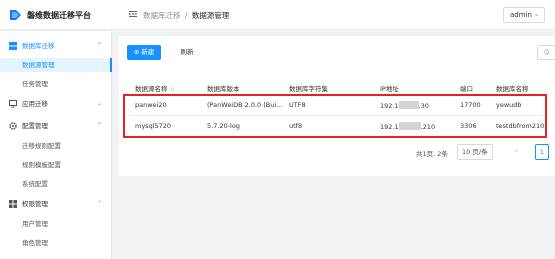 The image size is (555, 259). I want to click on column-header-port: 端口, so click(466, 89).